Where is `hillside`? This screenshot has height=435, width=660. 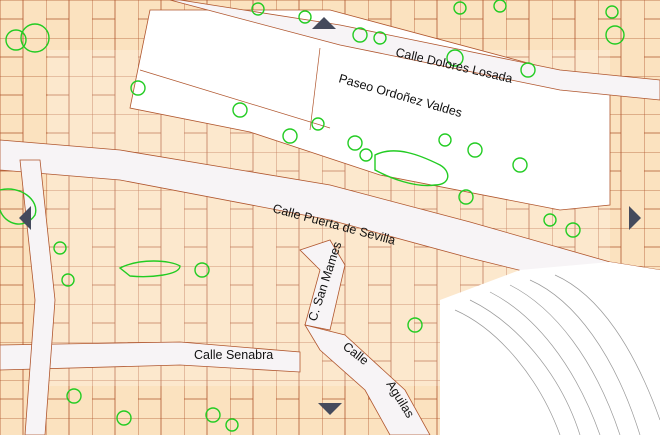 hillside is located at coordinates (550, 348).